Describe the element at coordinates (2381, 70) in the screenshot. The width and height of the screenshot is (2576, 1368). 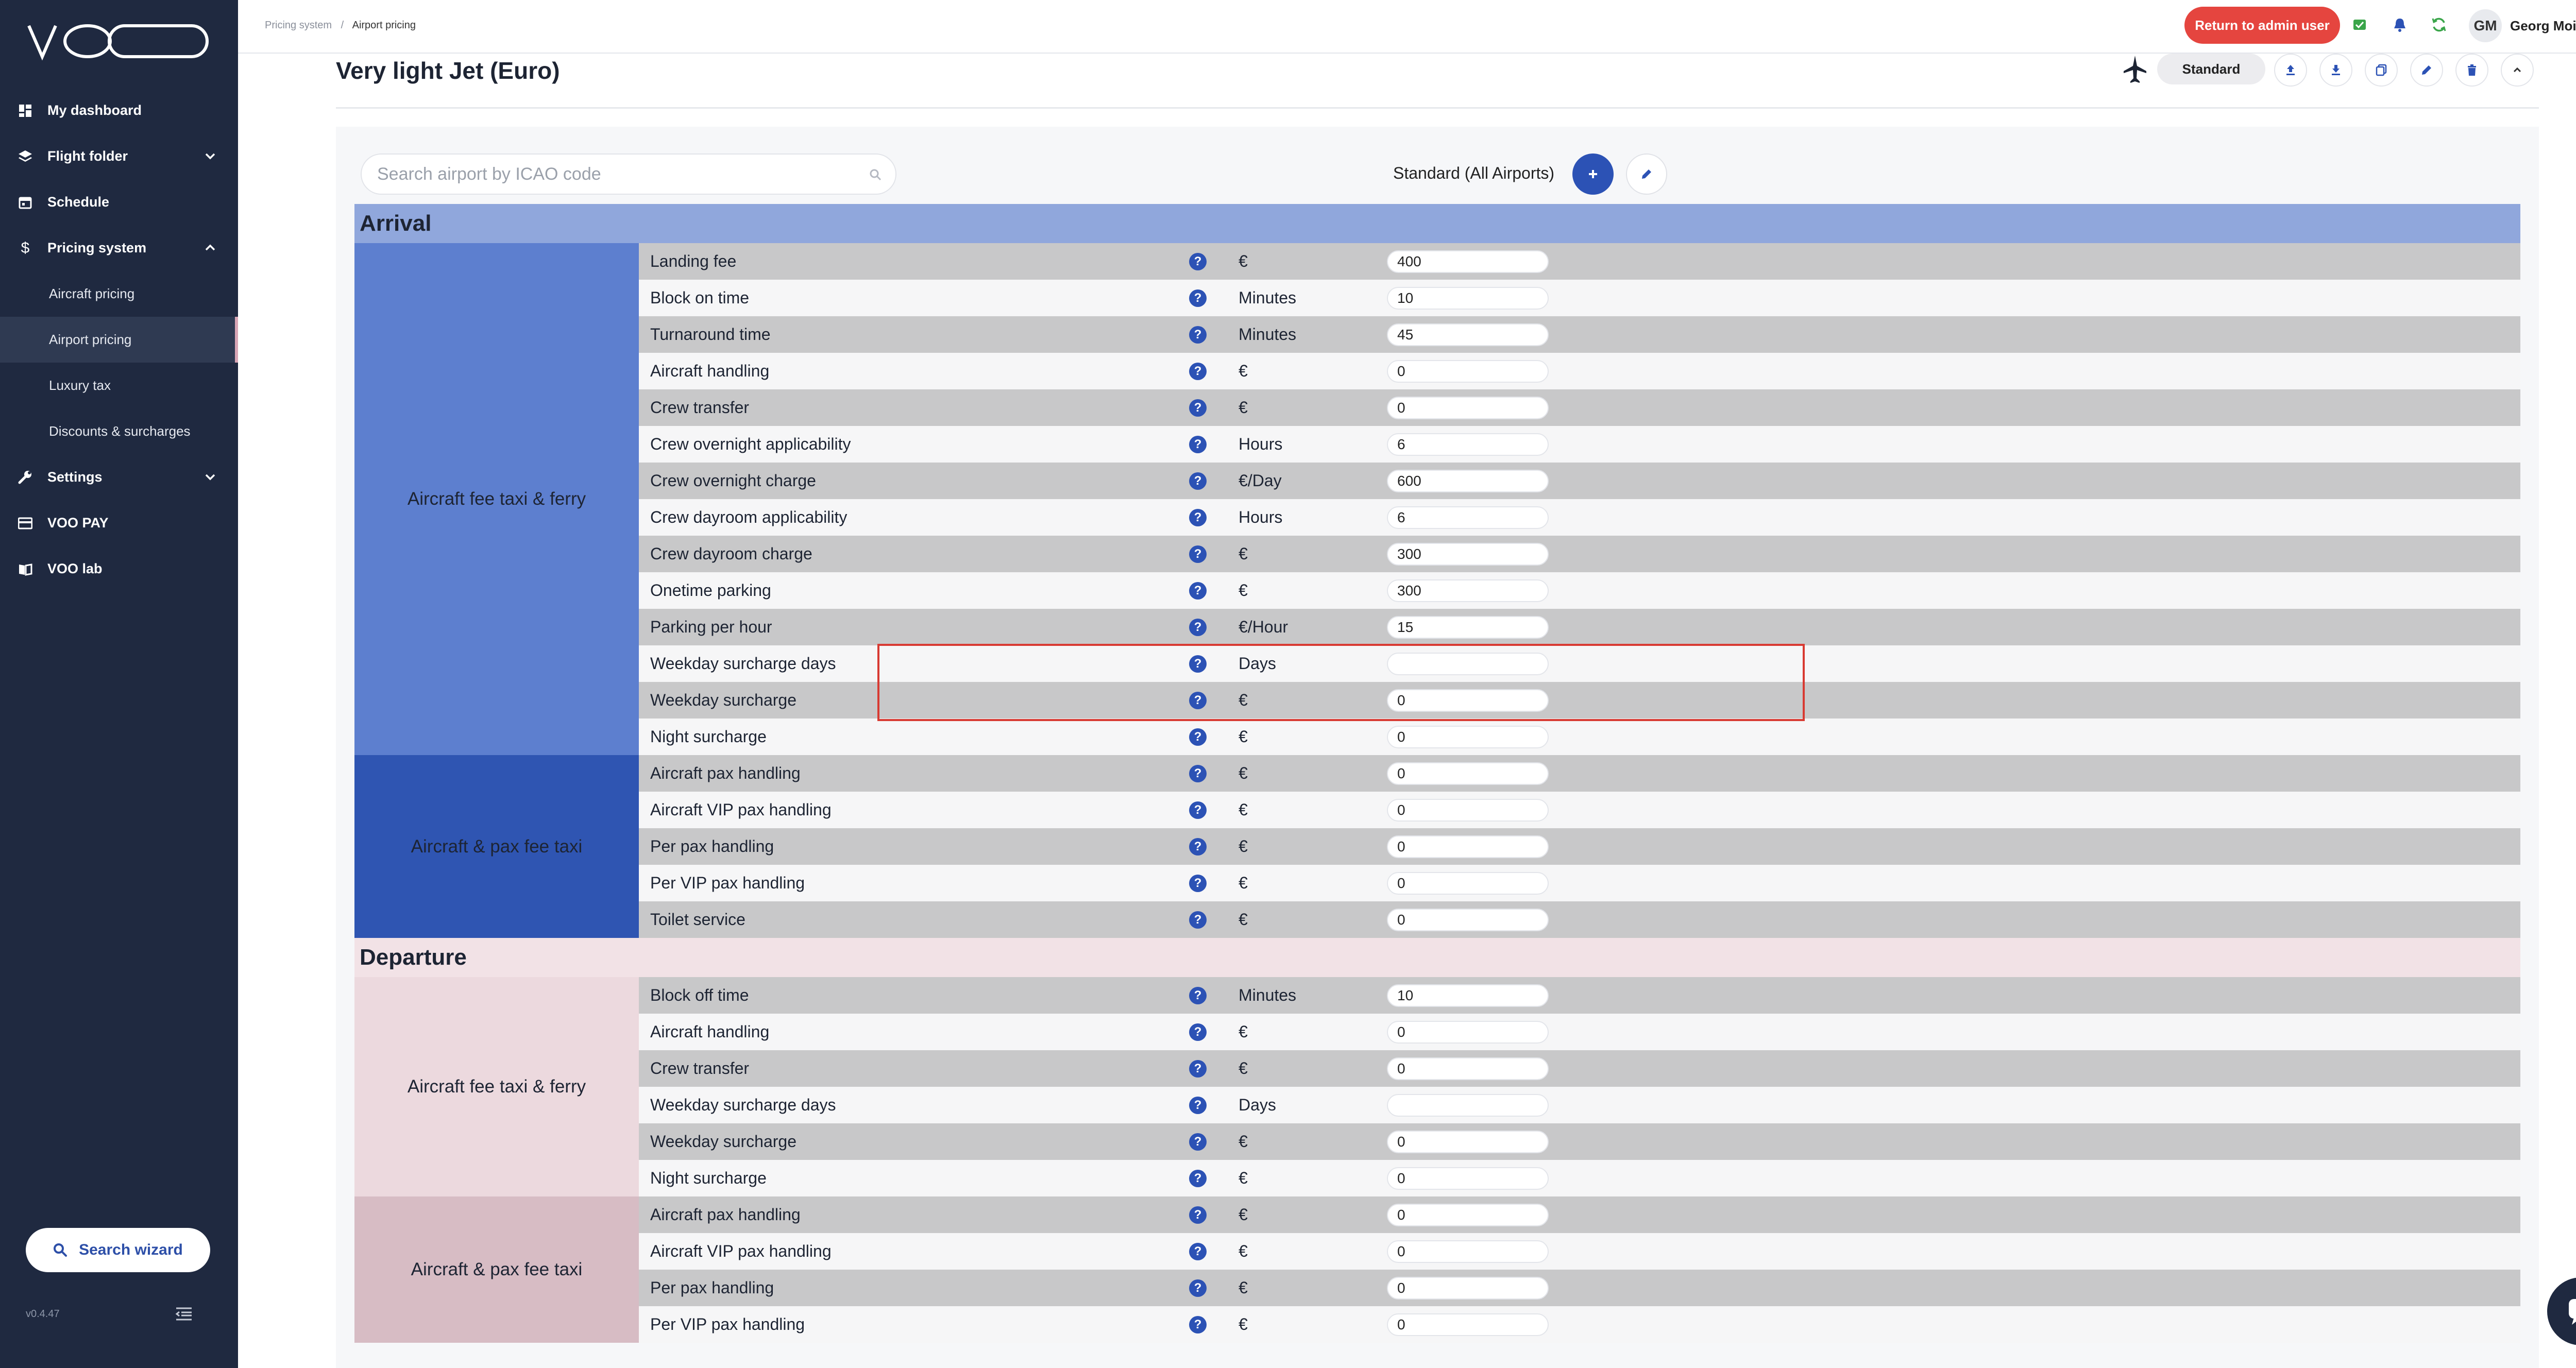
I see `copy-button` at that location.